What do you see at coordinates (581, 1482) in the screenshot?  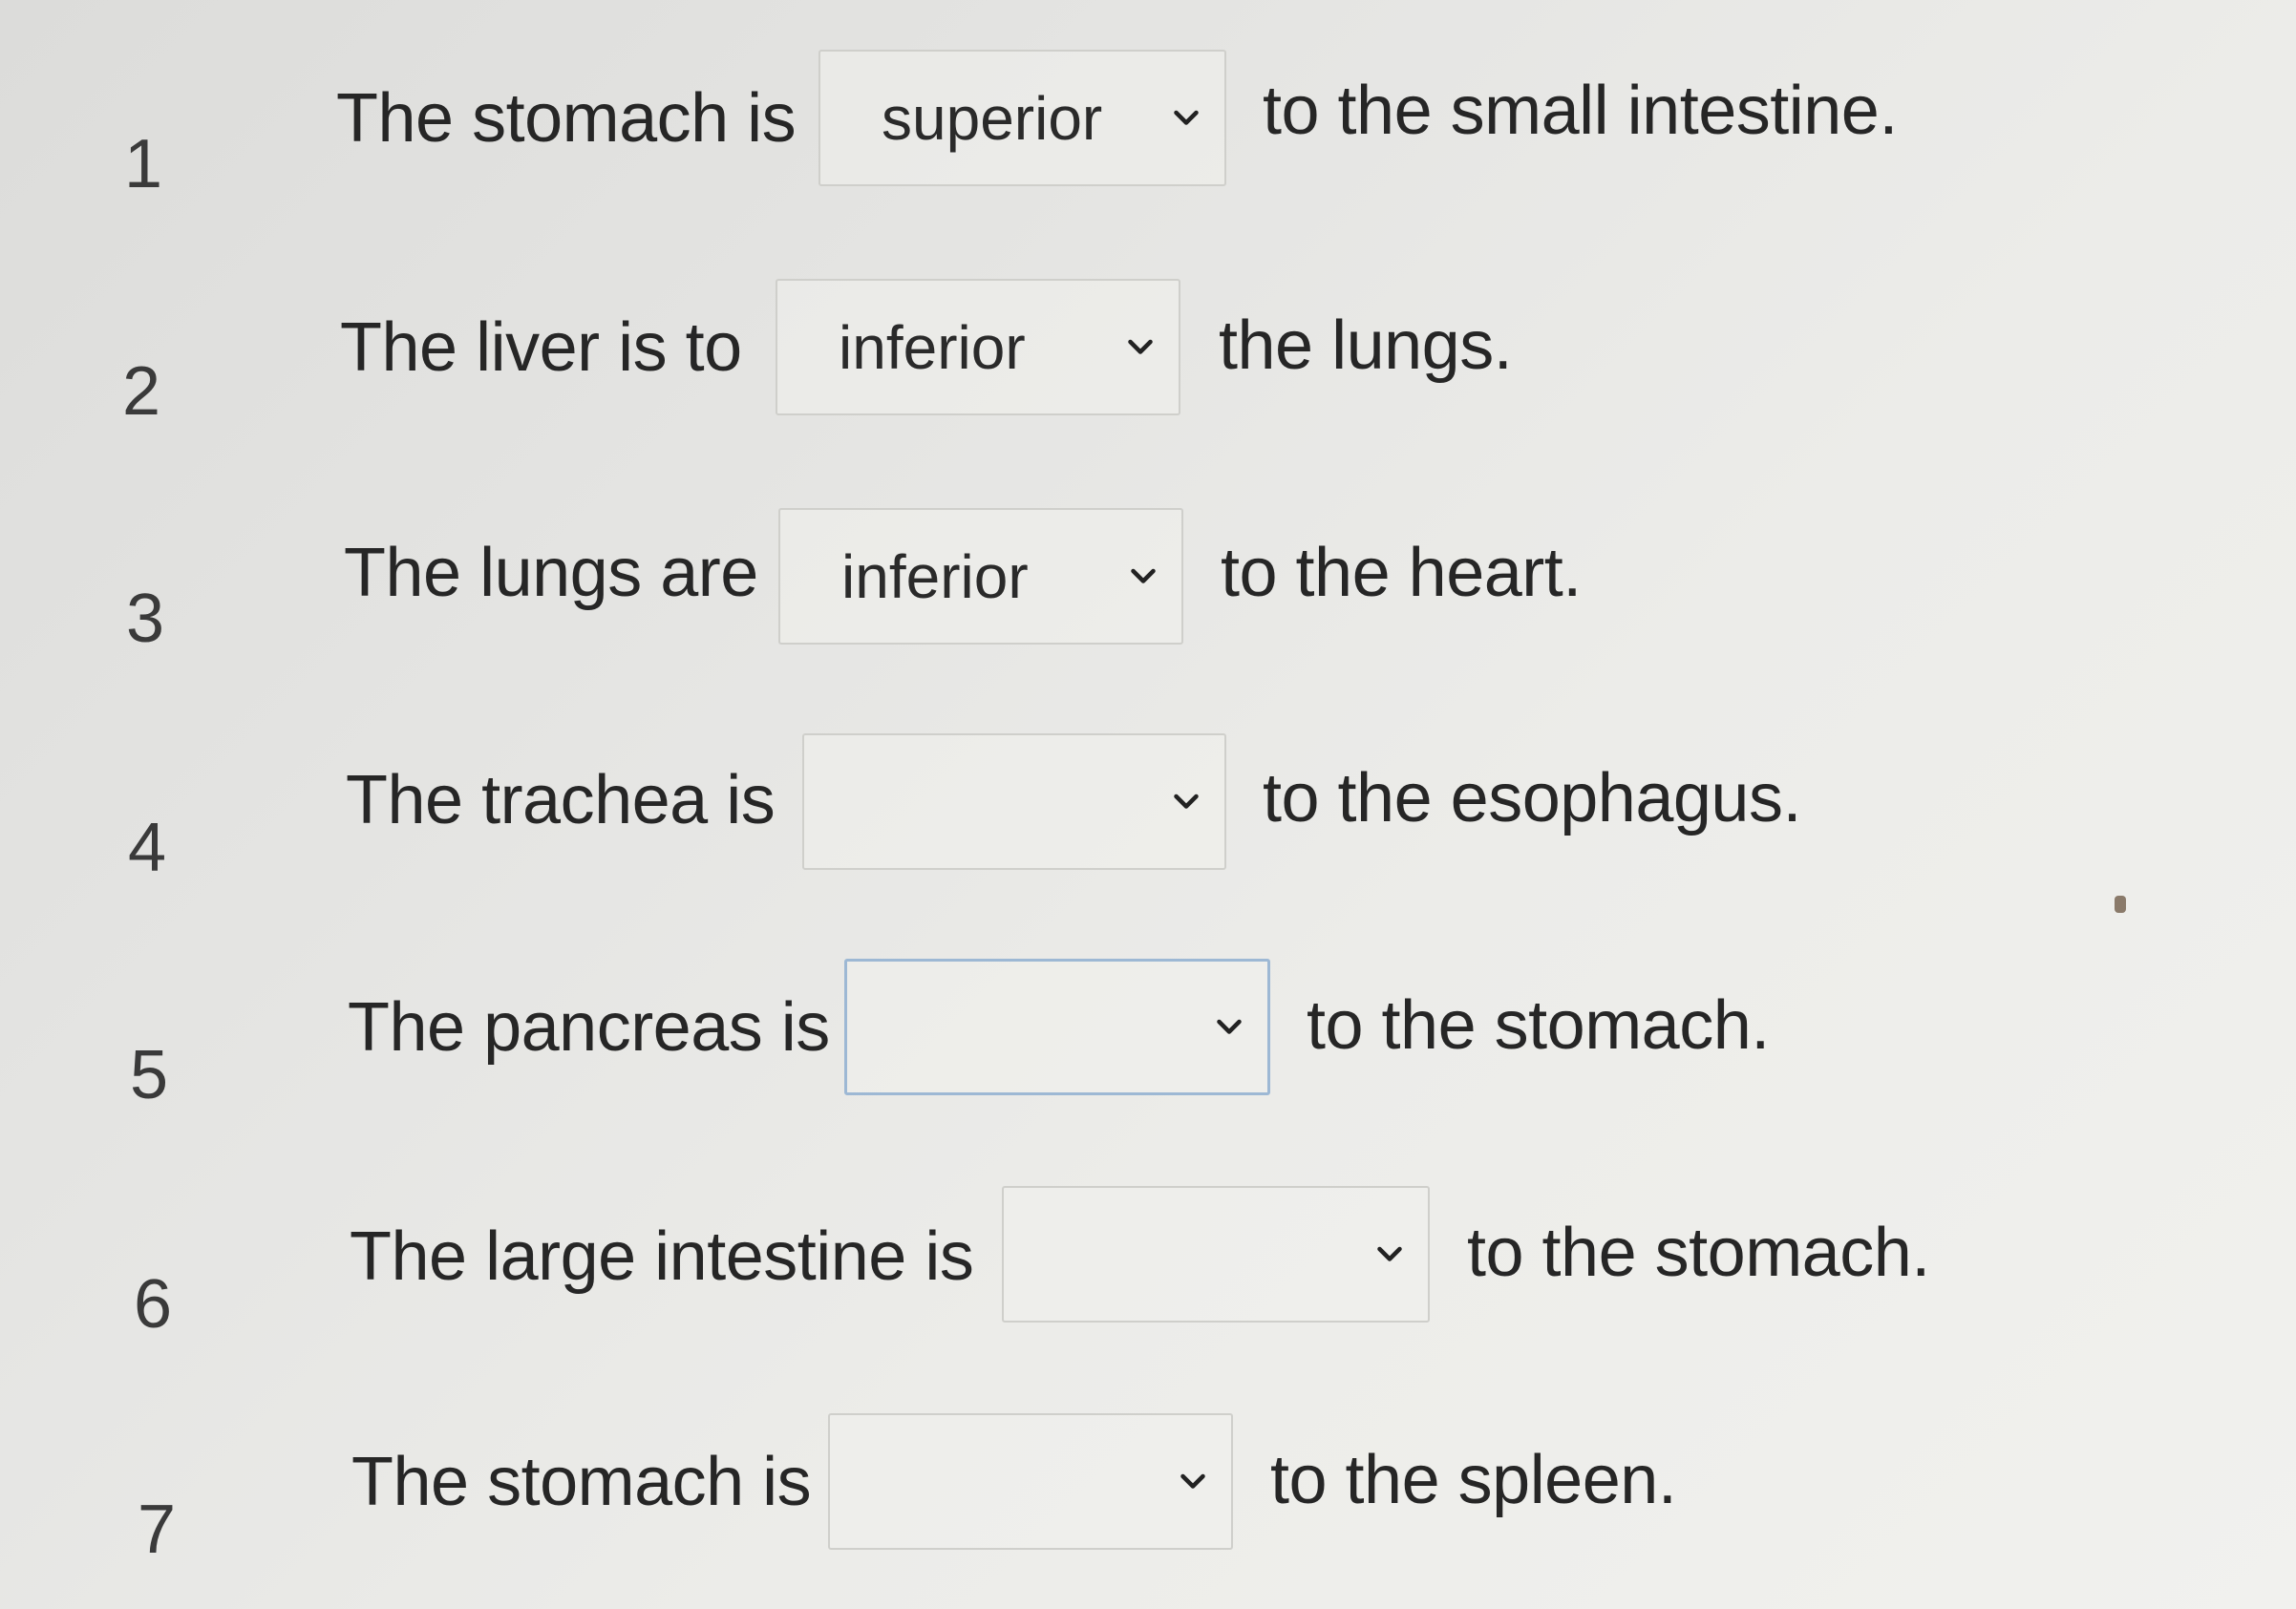 I see `question-prefix: The stomach is` at bounding box center [581, 1482].